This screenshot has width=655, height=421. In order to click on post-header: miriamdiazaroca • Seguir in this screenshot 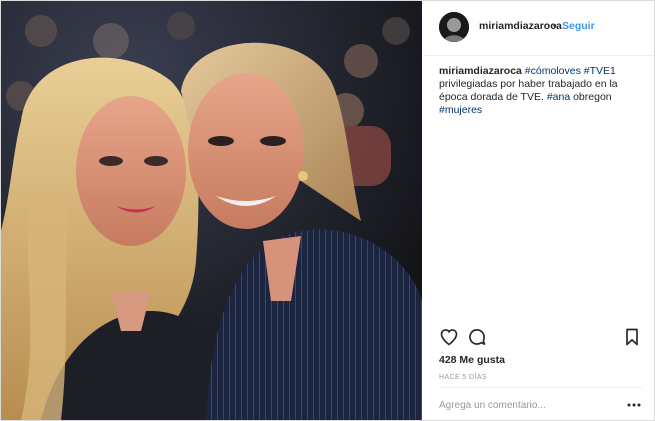, I will do `click(538, 28)`.